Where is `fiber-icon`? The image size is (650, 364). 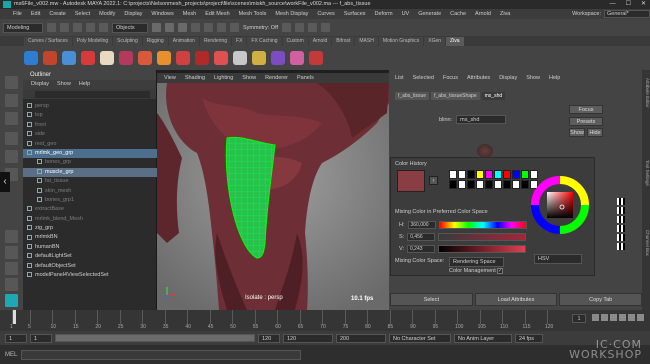
fiber-icon is located at coordinates (164, 58).